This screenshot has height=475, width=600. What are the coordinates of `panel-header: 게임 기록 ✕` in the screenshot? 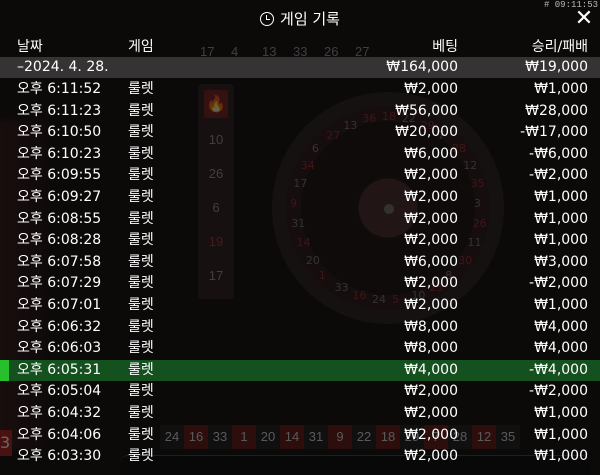 It's located at (300, 19).